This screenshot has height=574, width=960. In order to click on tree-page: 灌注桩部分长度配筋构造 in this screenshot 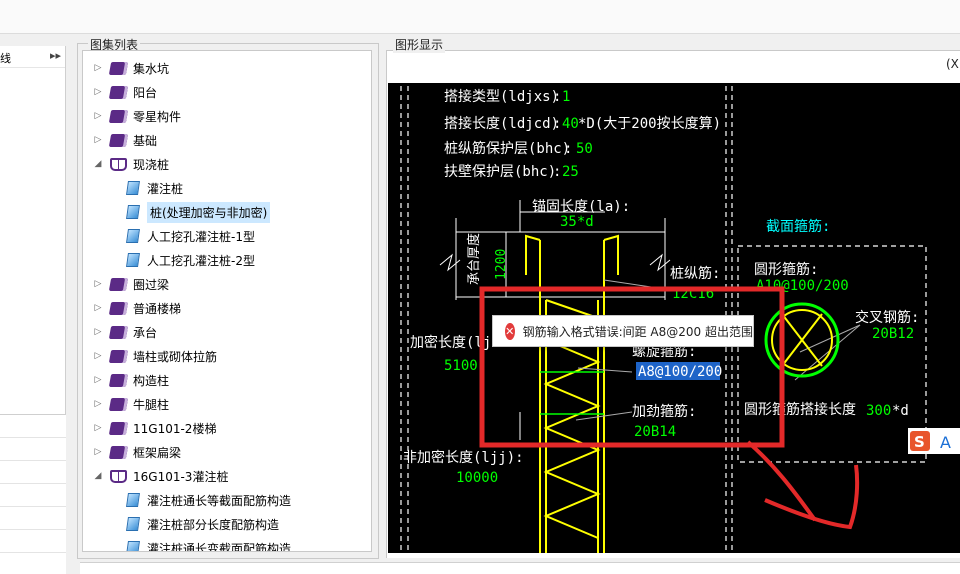, I will do `click(202, 524)`.